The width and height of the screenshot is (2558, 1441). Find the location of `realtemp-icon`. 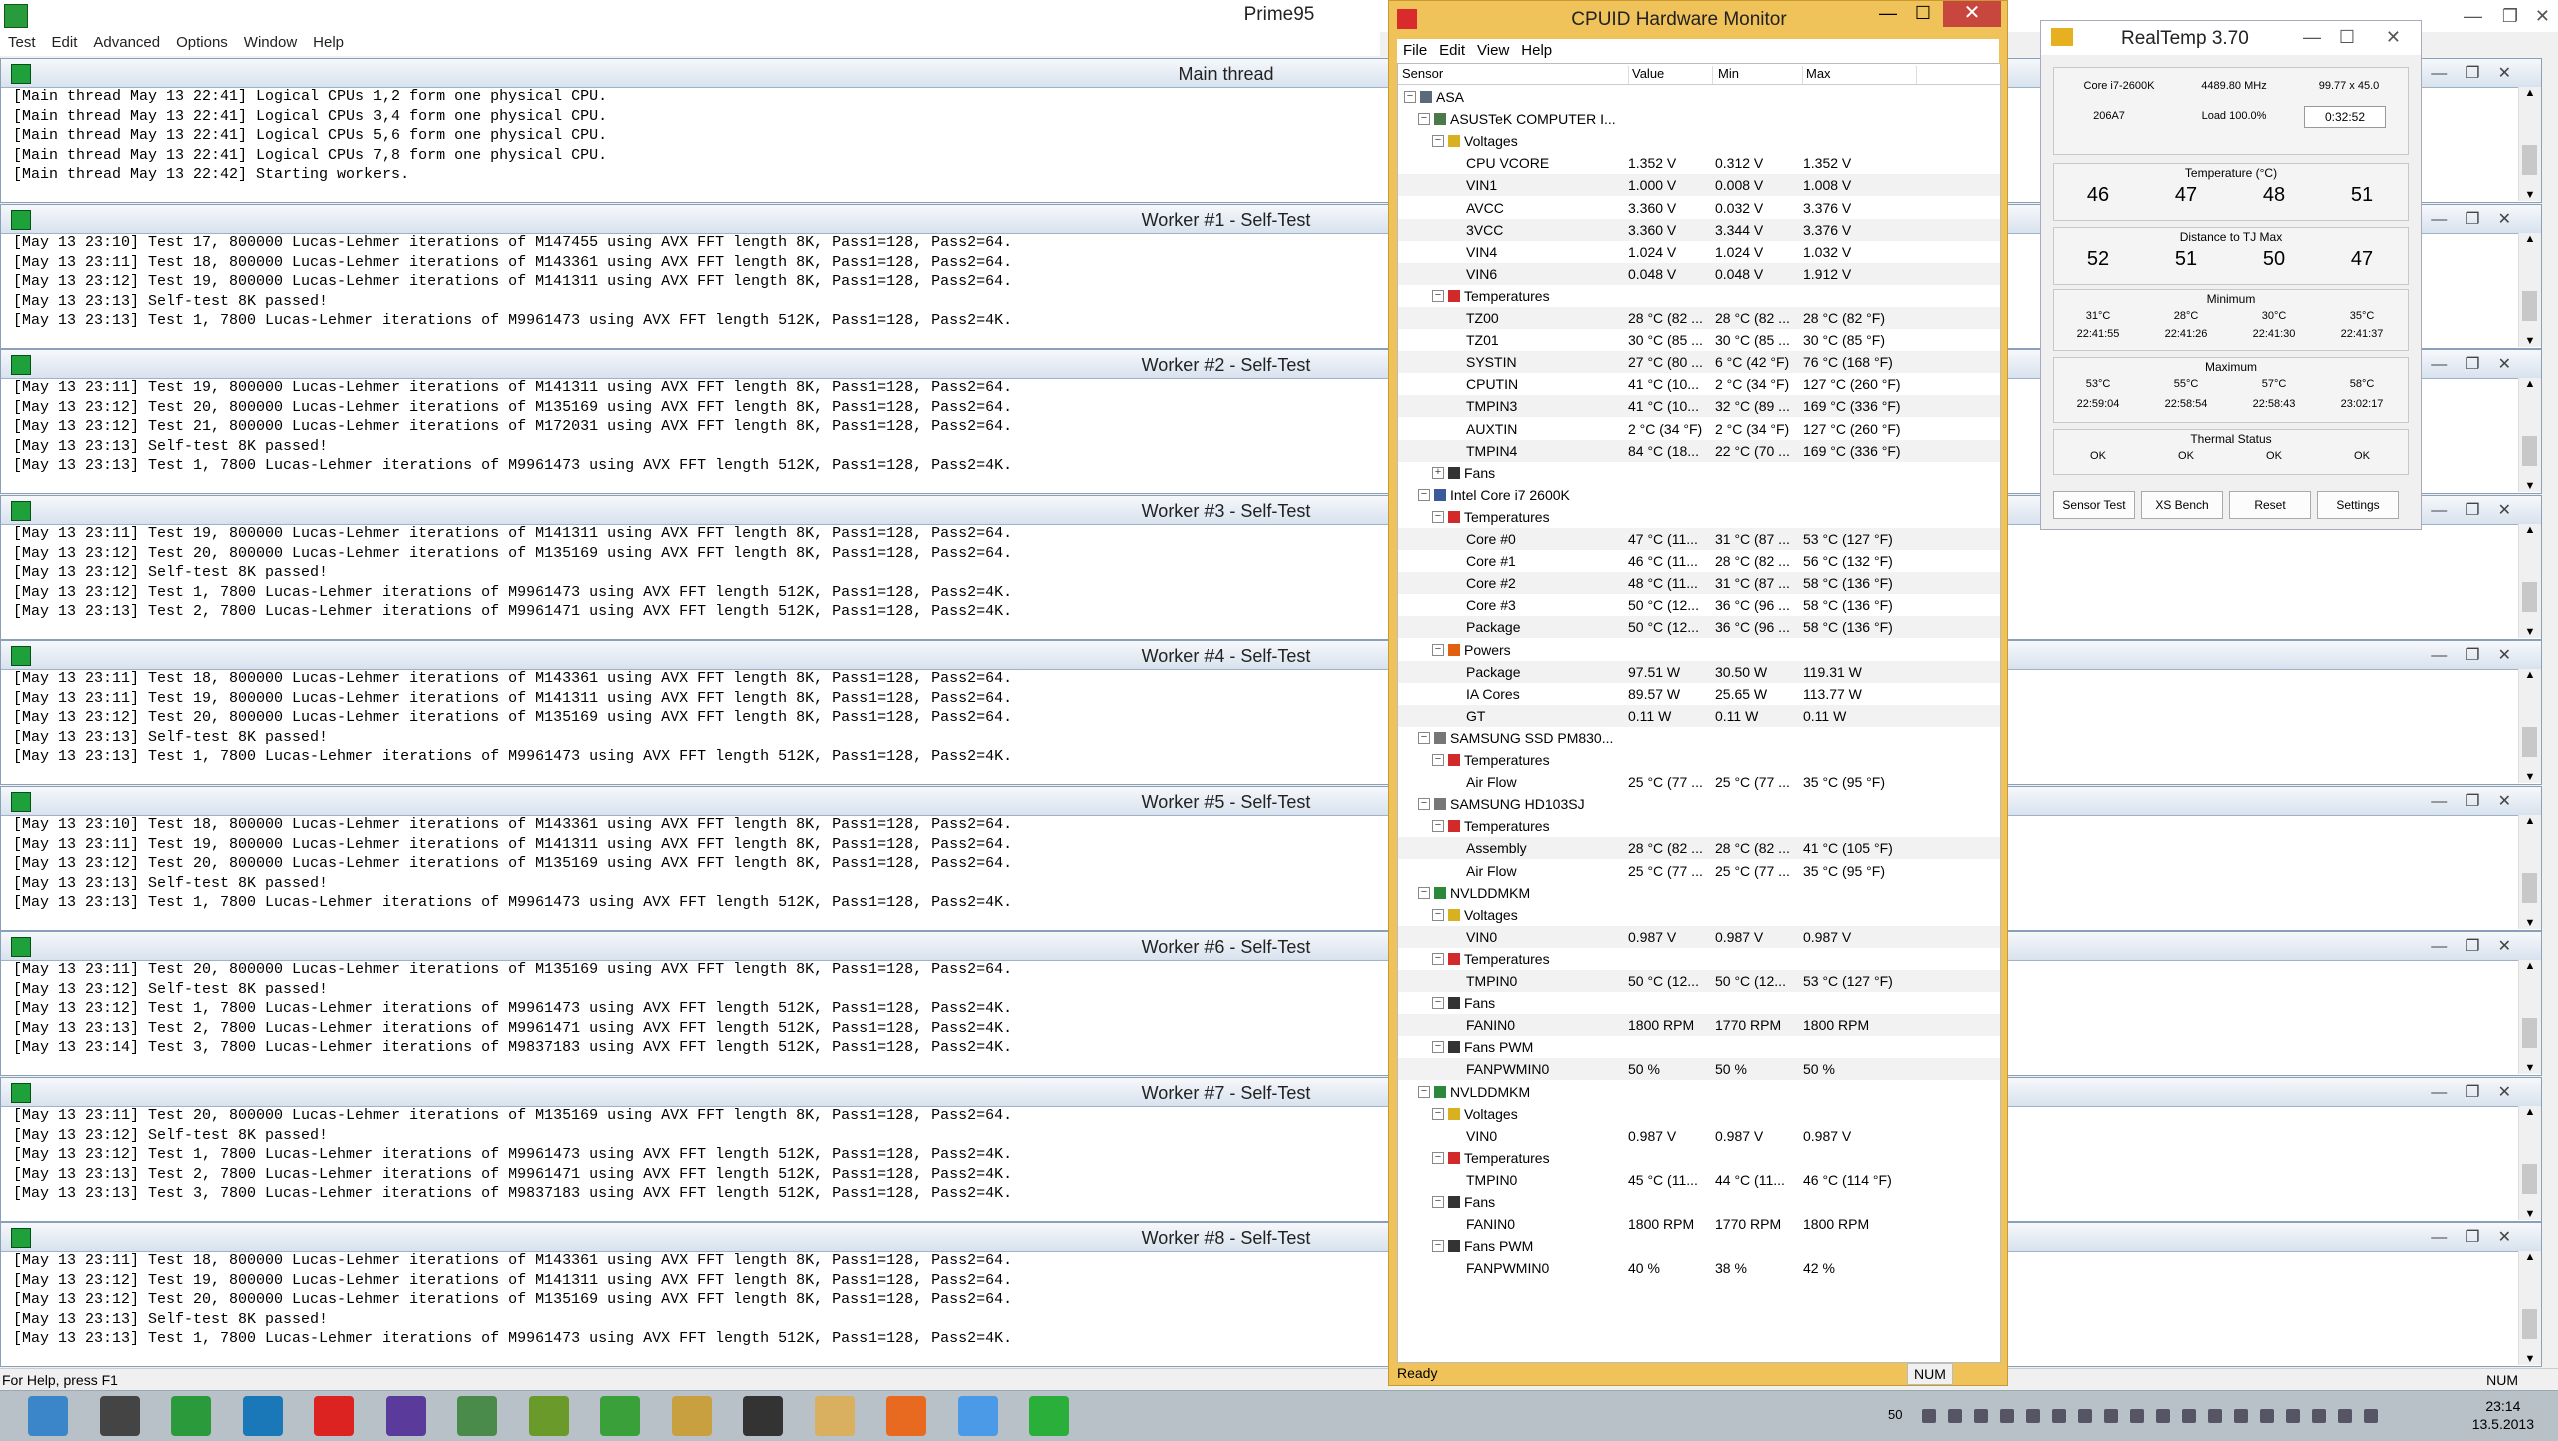

realtemp-icon is located at coordinates (691, 1416).